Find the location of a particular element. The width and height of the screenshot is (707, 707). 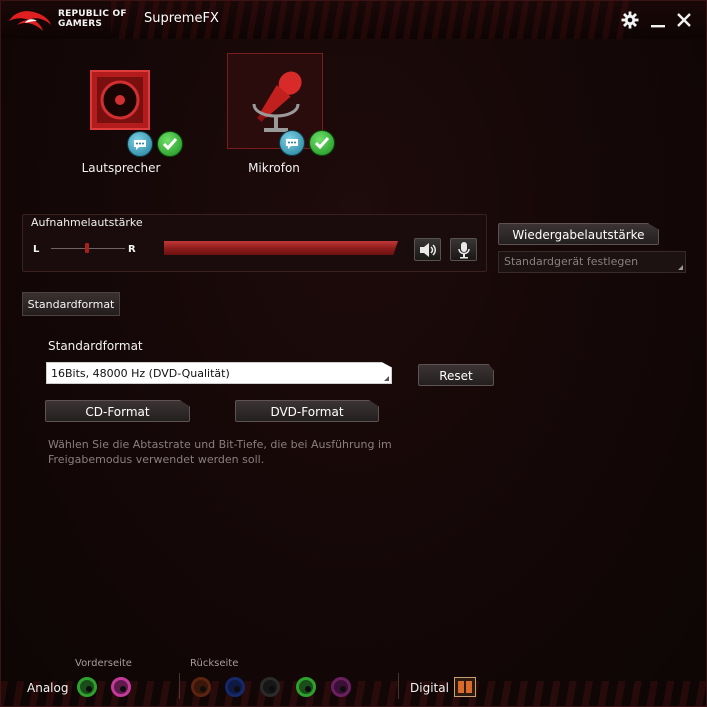

format-select: 16Bits, 48000 Hz (DVD-Qualität) is located at coordinates (219, 373).